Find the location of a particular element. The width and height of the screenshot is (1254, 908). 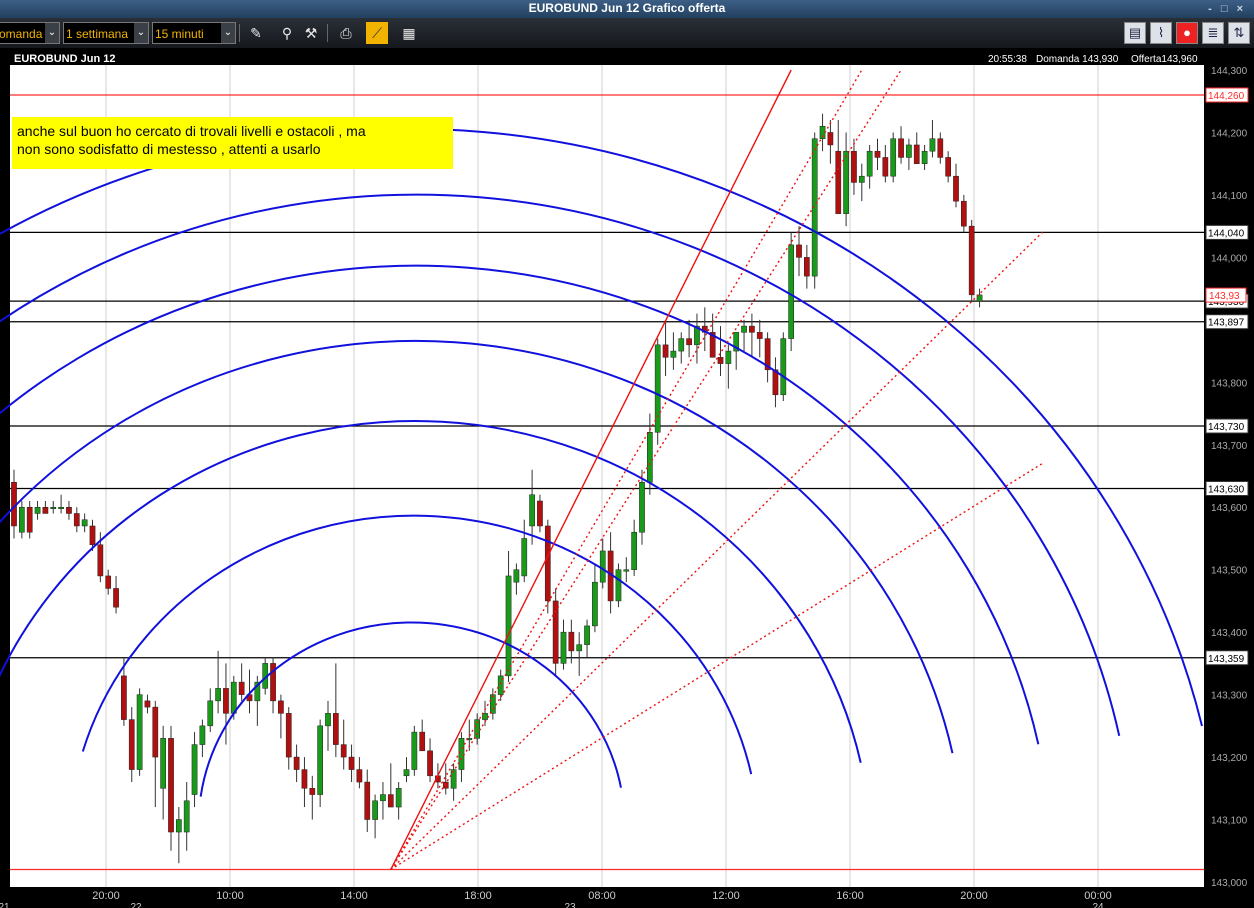

price-tick-label: 143,700 is located at coordinates (1229, 446).